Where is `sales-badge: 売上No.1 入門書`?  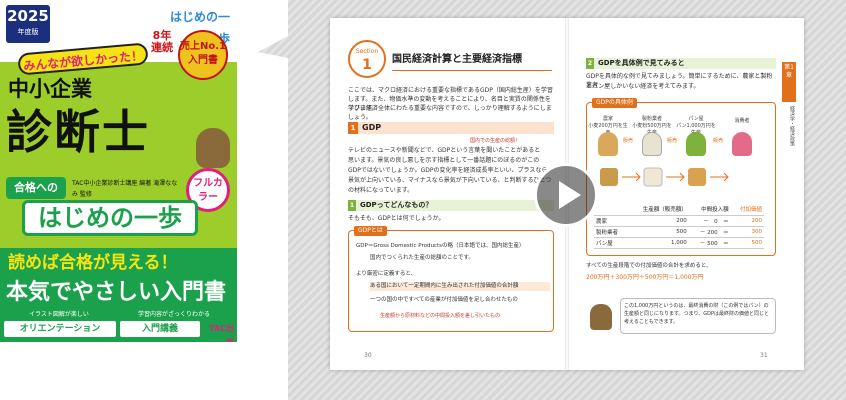 sales-badge: 売上No.1 入門書 is located at coordinates (203, 55).